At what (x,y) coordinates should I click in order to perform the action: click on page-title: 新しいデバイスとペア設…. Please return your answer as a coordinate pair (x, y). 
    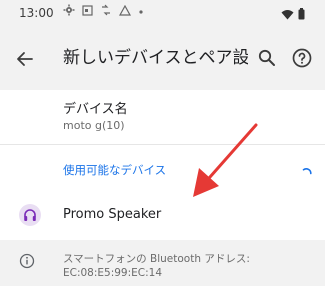
    Looking at the image, I should click on (155, 58).